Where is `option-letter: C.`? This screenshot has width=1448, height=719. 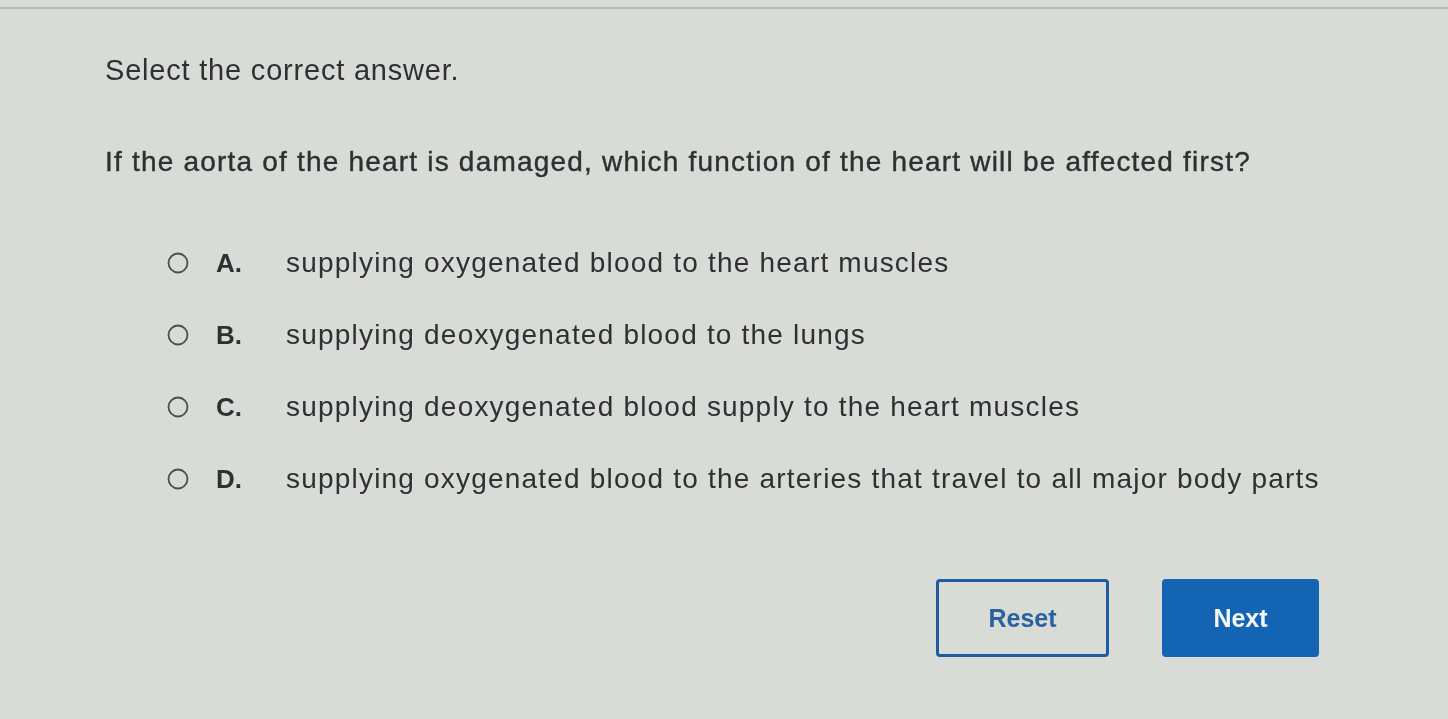
option-letter: C. is located at coordinates (229, 407).